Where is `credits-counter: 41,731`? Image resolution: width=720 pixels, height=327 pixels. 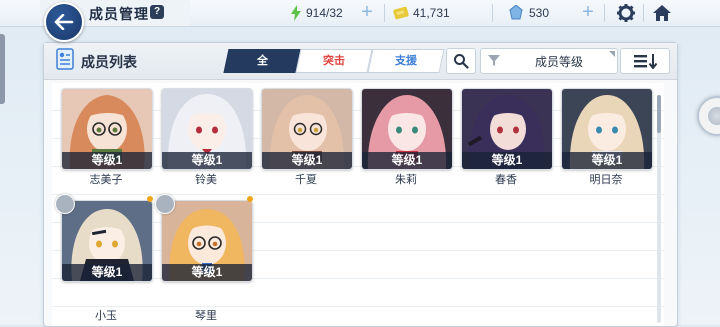 credits-counter: 41,731 is located at coordinates (421, 13).